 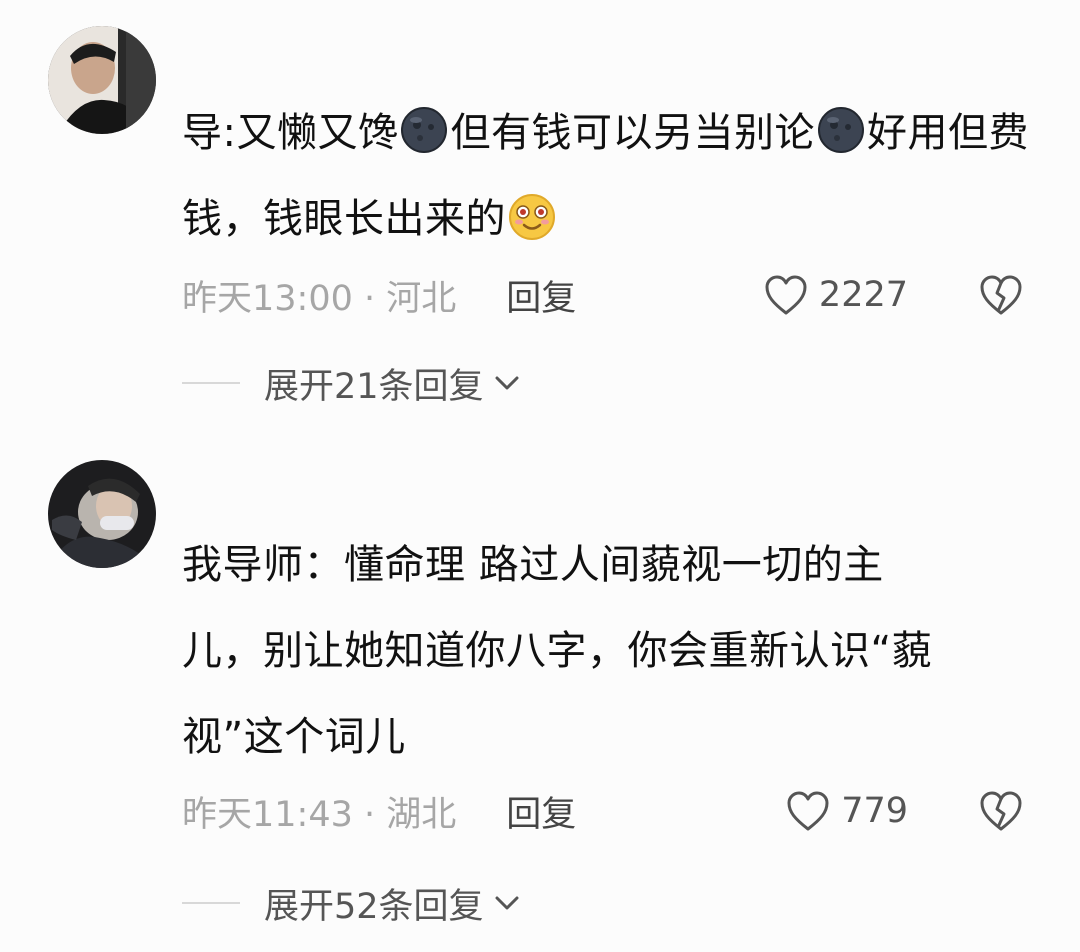 I want to click on like-count: 779, so click(x=874, y=811).